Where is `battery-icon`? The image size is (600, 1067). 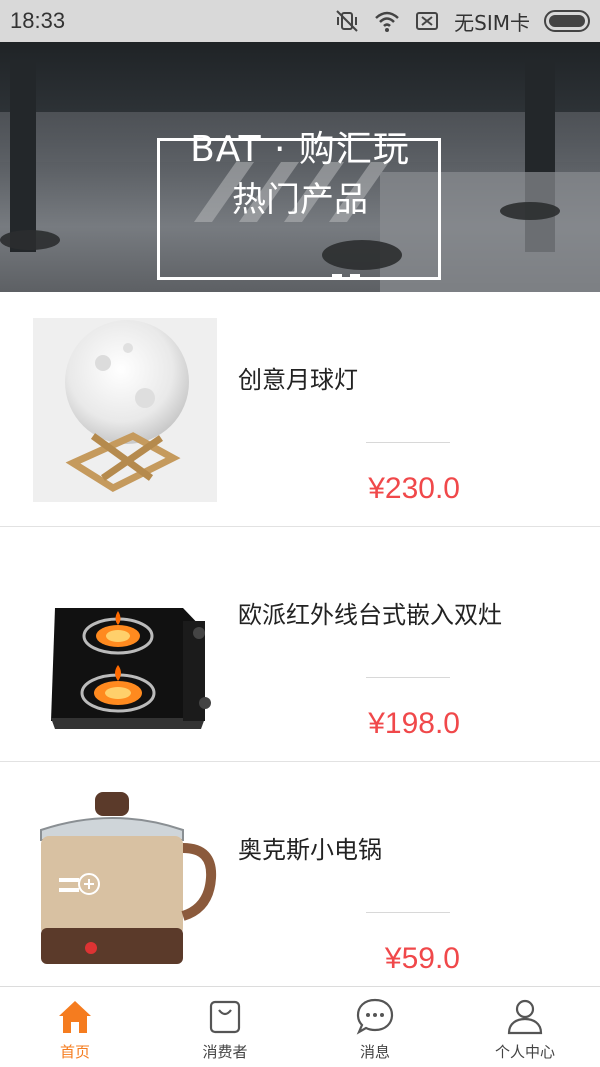 battery-icon is located at coordinates (567, 21).